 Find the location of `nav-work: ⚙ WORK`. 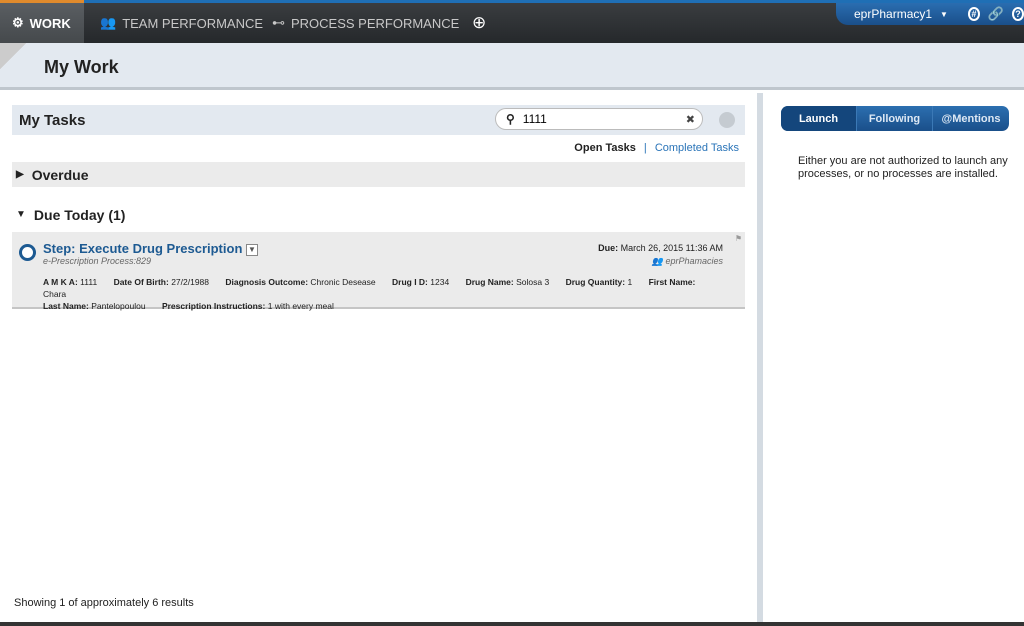

nav-work: ⚙ WORK is located at coordinates (42, 23).